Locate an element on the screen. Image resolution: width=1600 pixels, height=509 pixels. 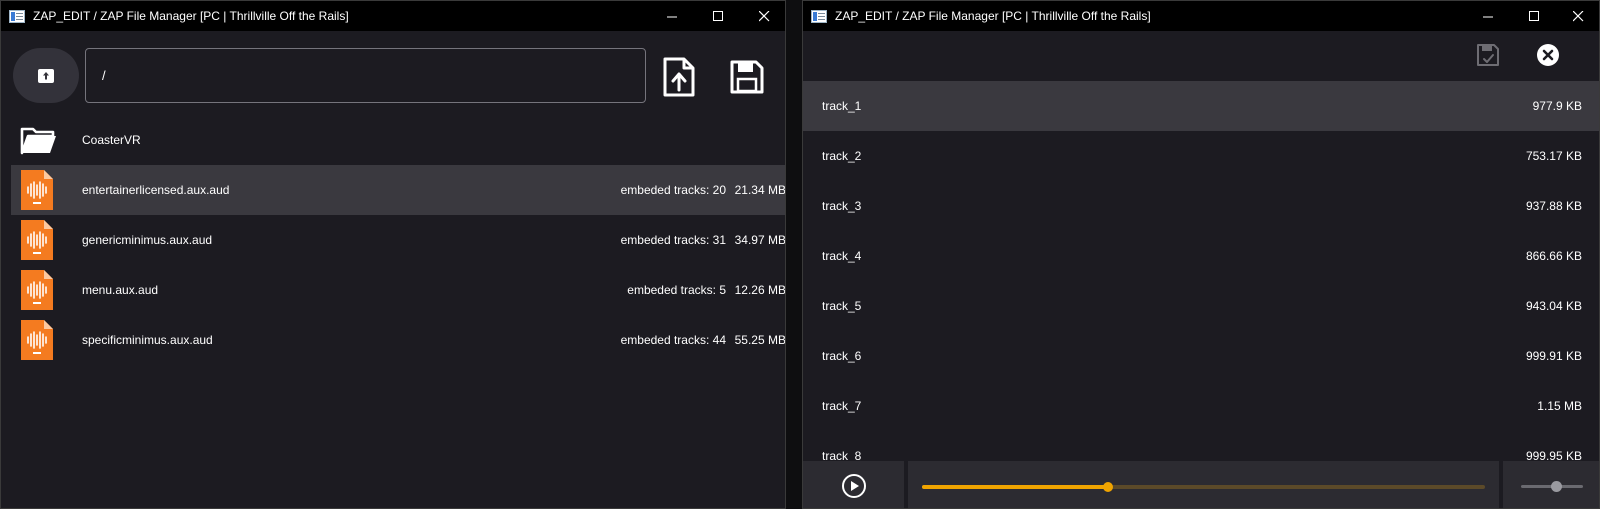
track-count: embeded tracks: 5 is located at coordinates (676, 290).